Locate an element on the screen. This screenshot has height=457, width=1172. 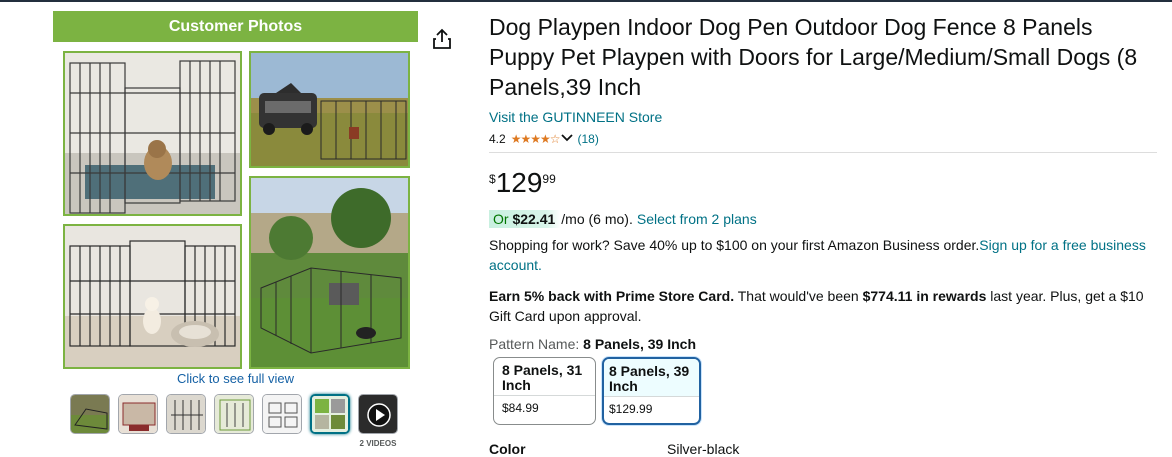
pattern-name-row: Pattern Name: 8 Panels, 39 Inch is located at coordinates (592, 344).